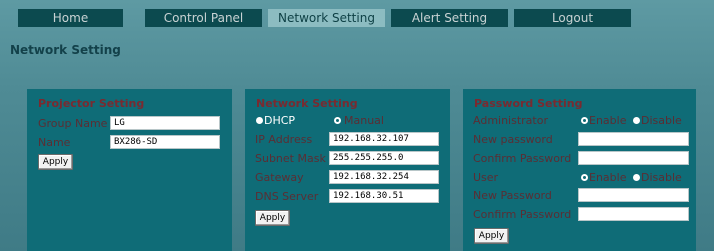 This screenshot has width=714, height=251. I want to click on user-label: User, so click(486, 177).